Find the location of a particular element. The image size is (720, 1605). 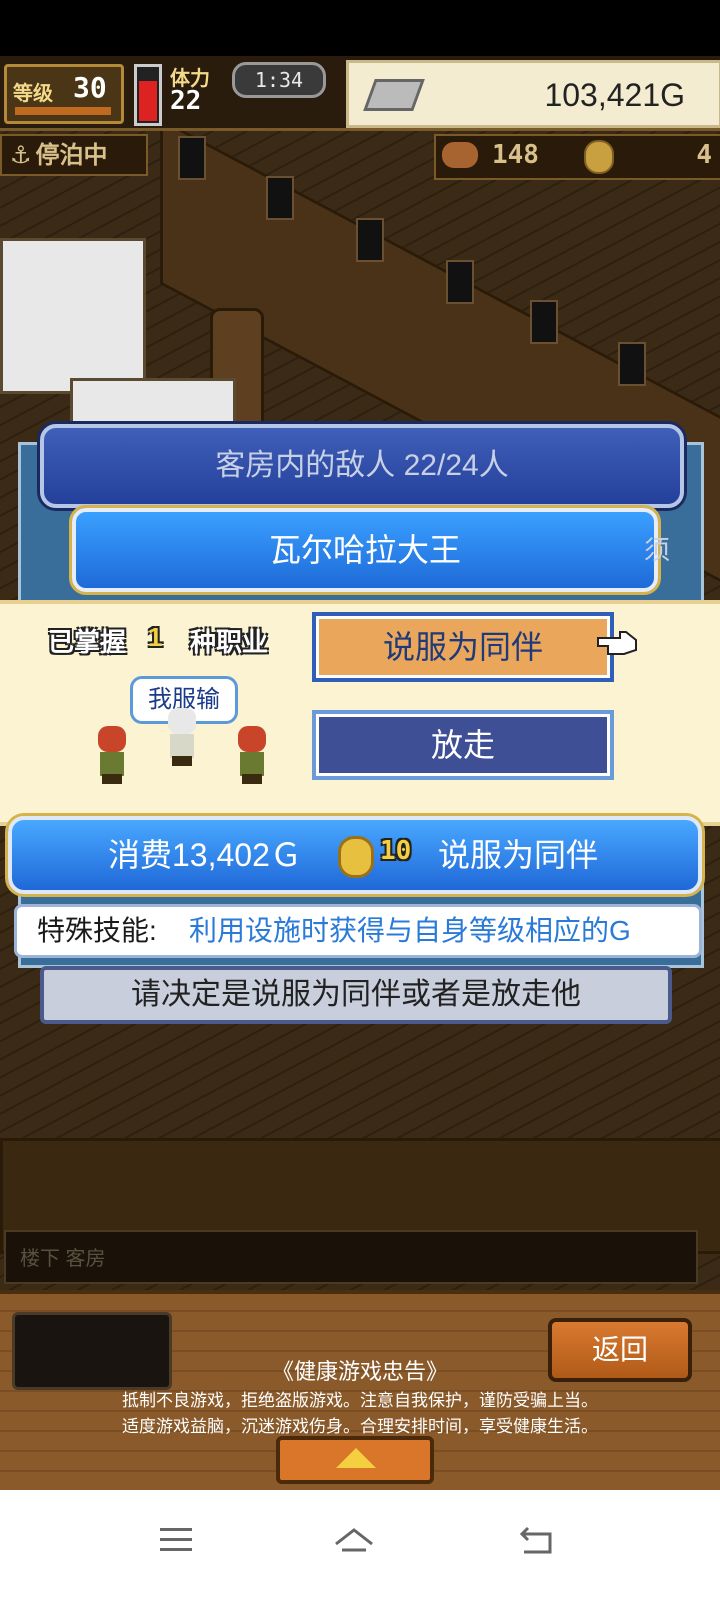

guest-room is located at coordinates (73, 316).